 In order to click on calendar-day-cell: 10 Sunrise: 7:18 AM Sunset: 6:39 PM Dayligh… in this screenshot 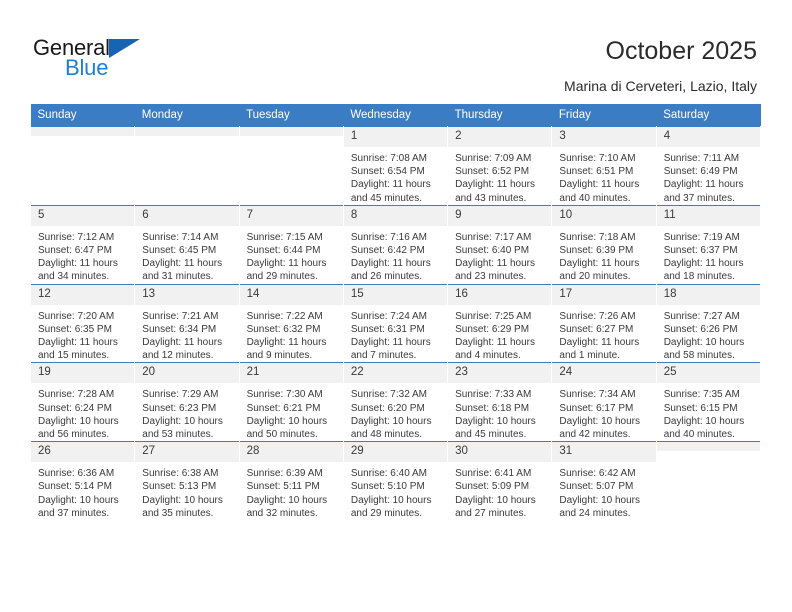, I will do `click(604, 244)`.